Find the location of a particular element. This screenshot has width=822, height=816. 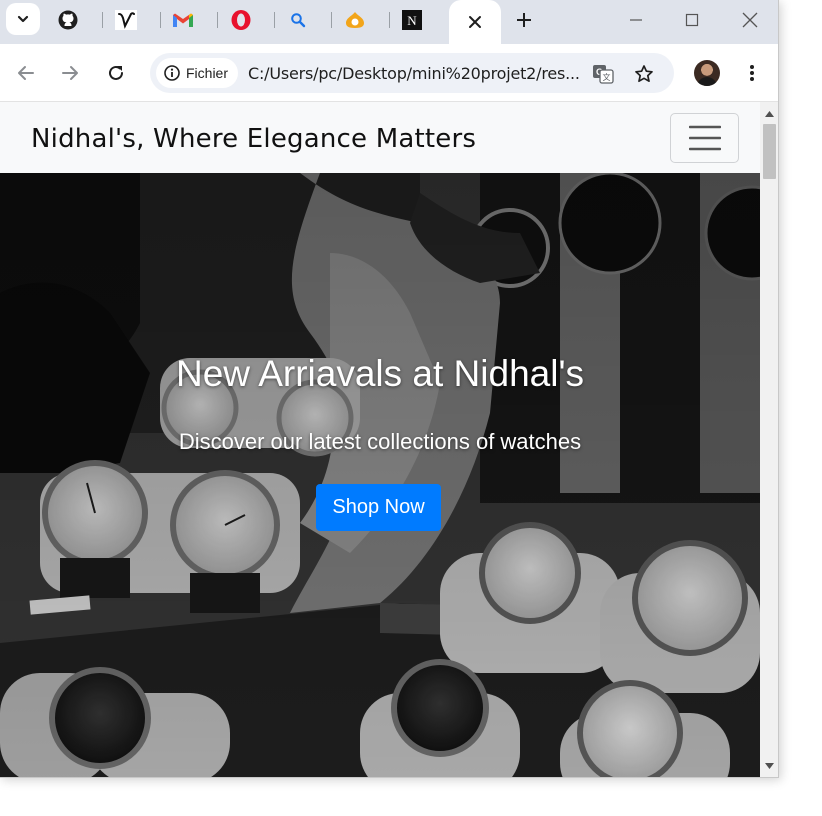

opera-icon is located at coordinates (241, 20).